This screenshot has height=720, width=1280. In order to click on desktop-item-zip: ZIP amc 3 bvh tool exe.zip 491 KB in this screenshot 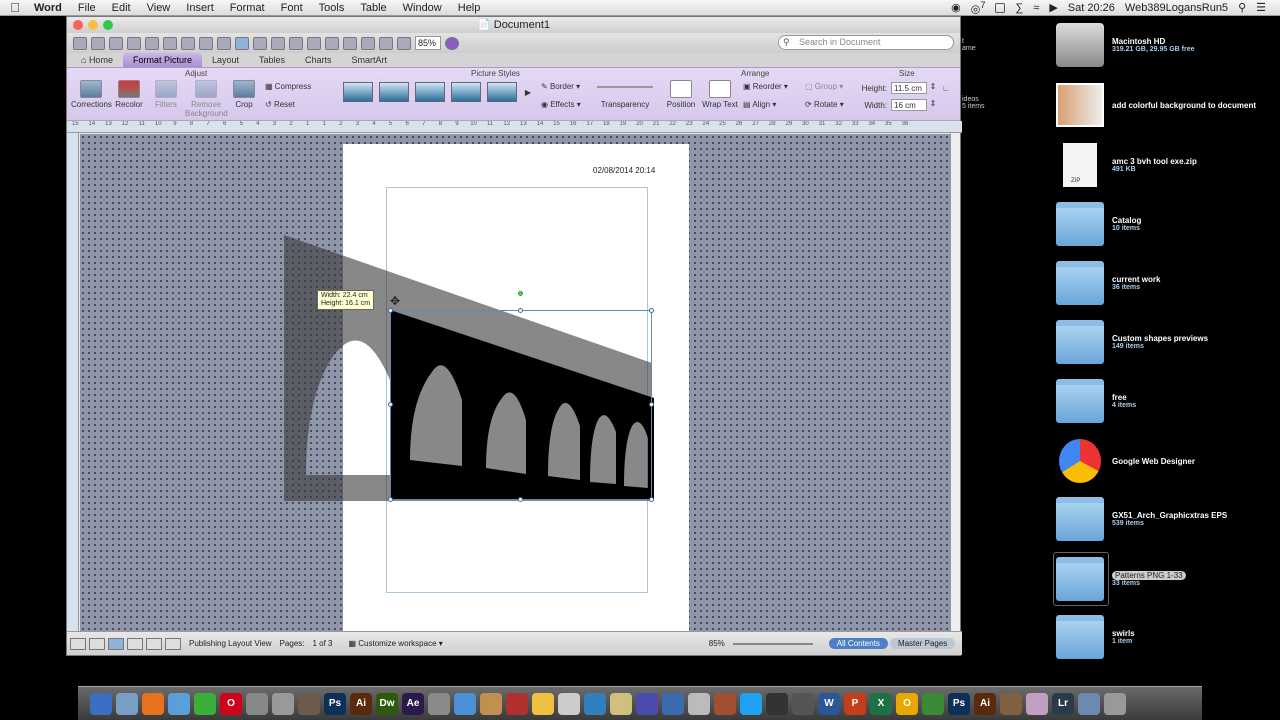, I will do `click(1161, 165)`.